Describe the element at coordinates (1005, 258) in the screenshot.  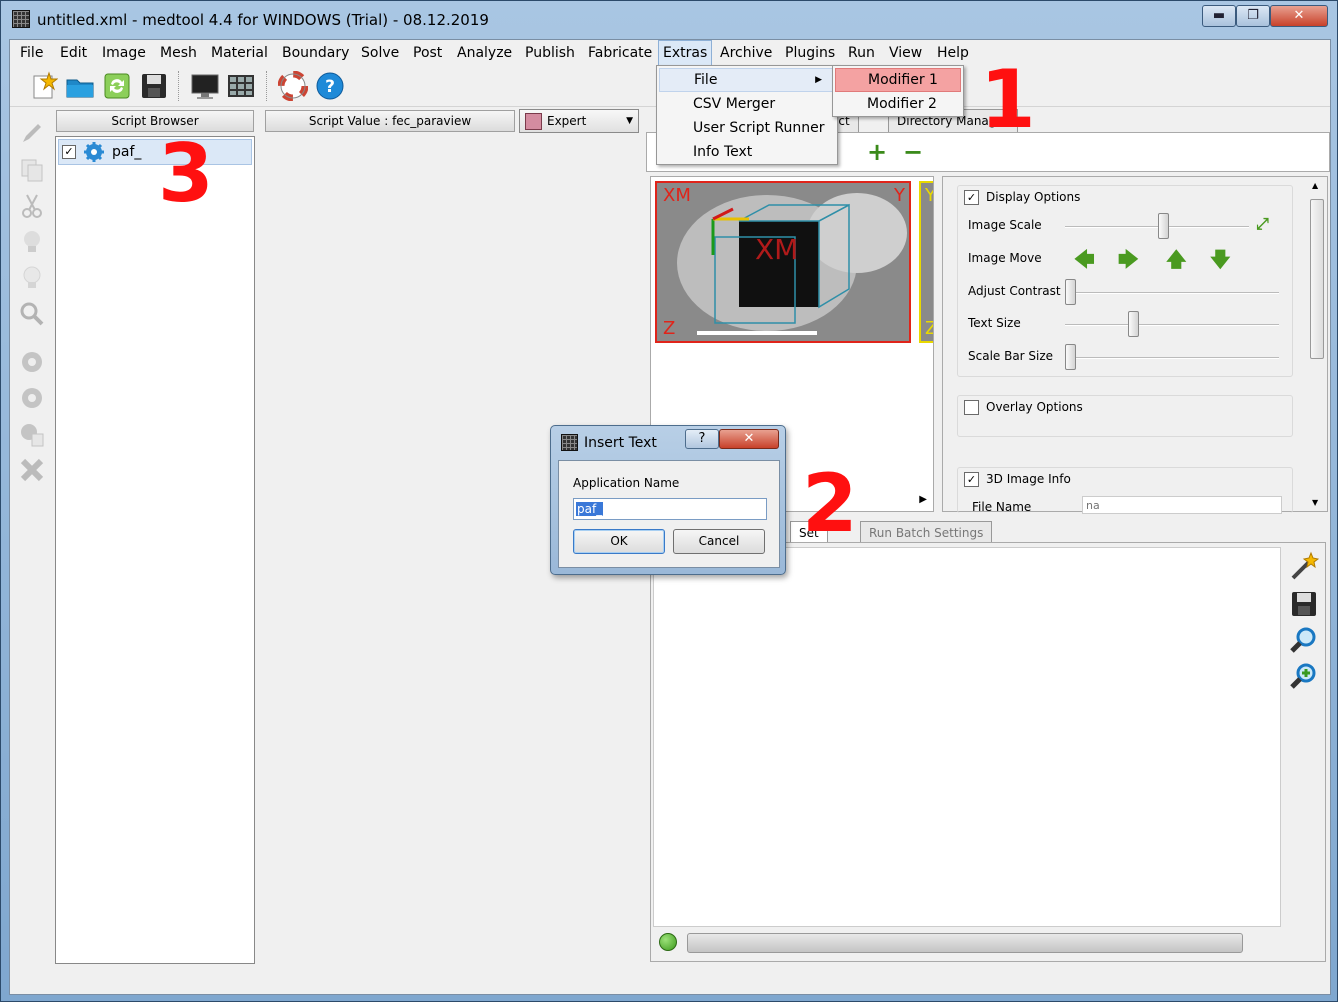
I see `image-move-label: Image Move` at that location.